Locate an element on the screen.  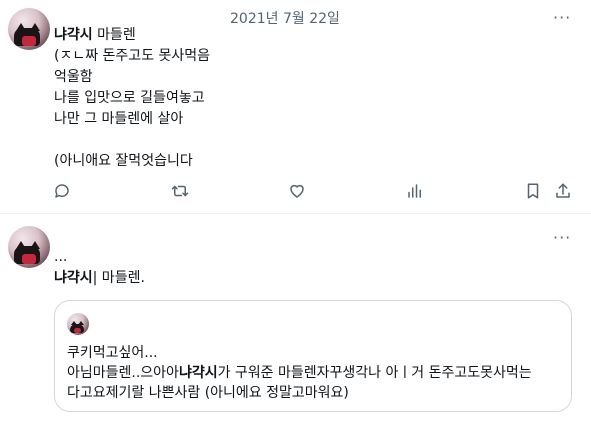
tweet-text-line: 나만 그 마들렌에 살아 is located at coordinates (119, 119).